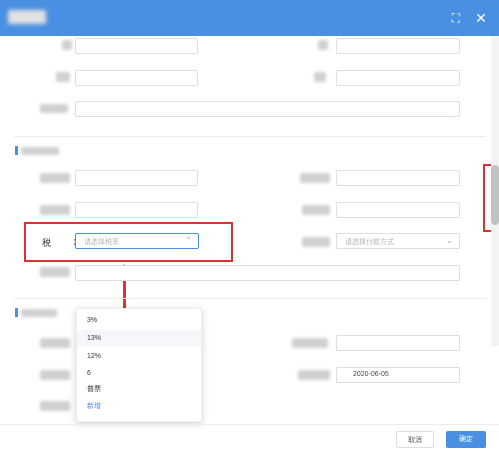  Describe the element at coordinates (27, 17) in the screenshot. I see `dialog-title-redacted` at that location.